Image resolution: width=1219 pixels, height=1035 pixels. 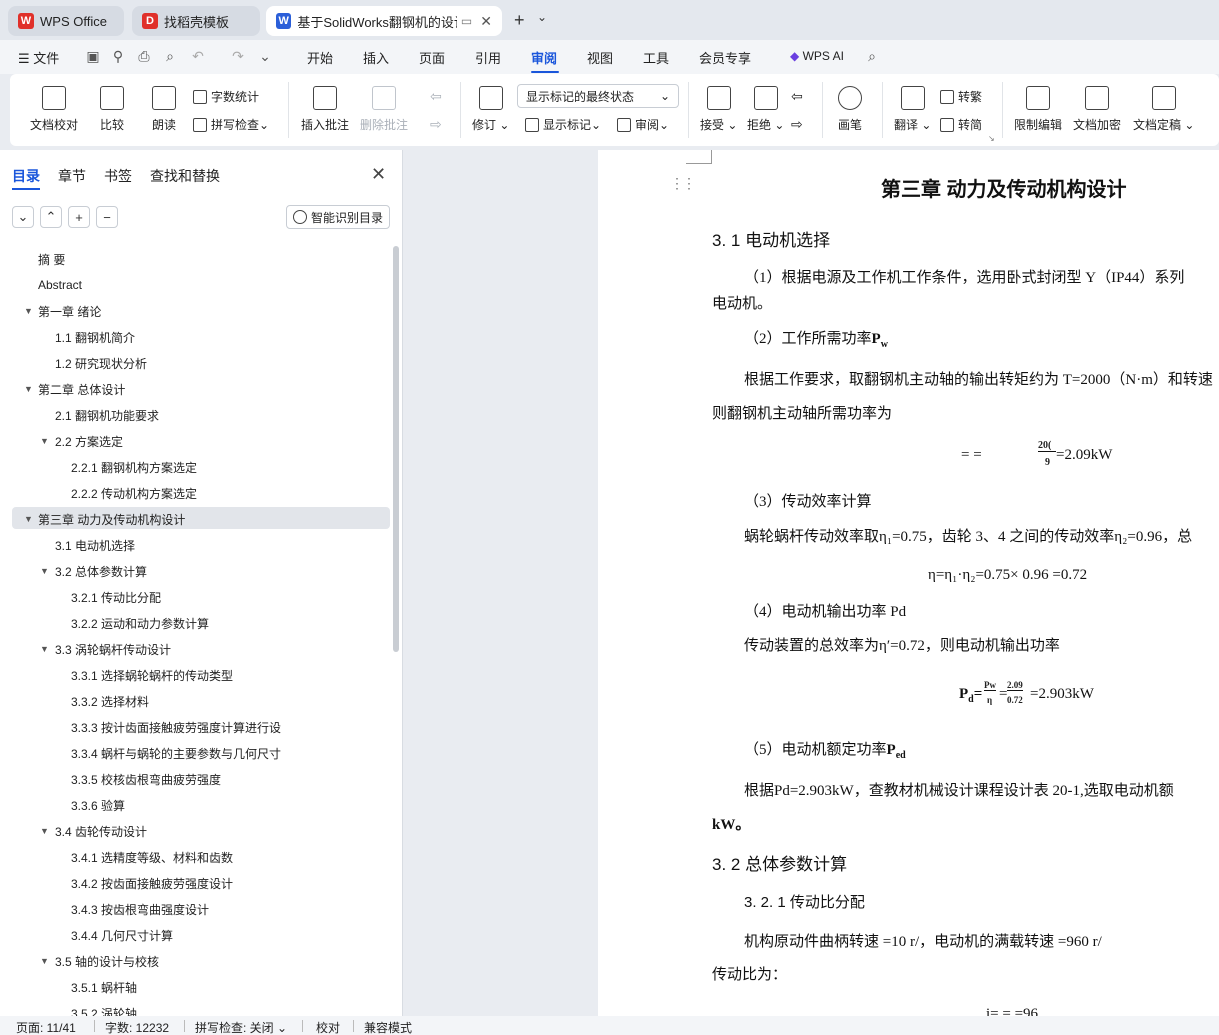 I want to click on undo-icon: ↶, so click(x=198, y=56).